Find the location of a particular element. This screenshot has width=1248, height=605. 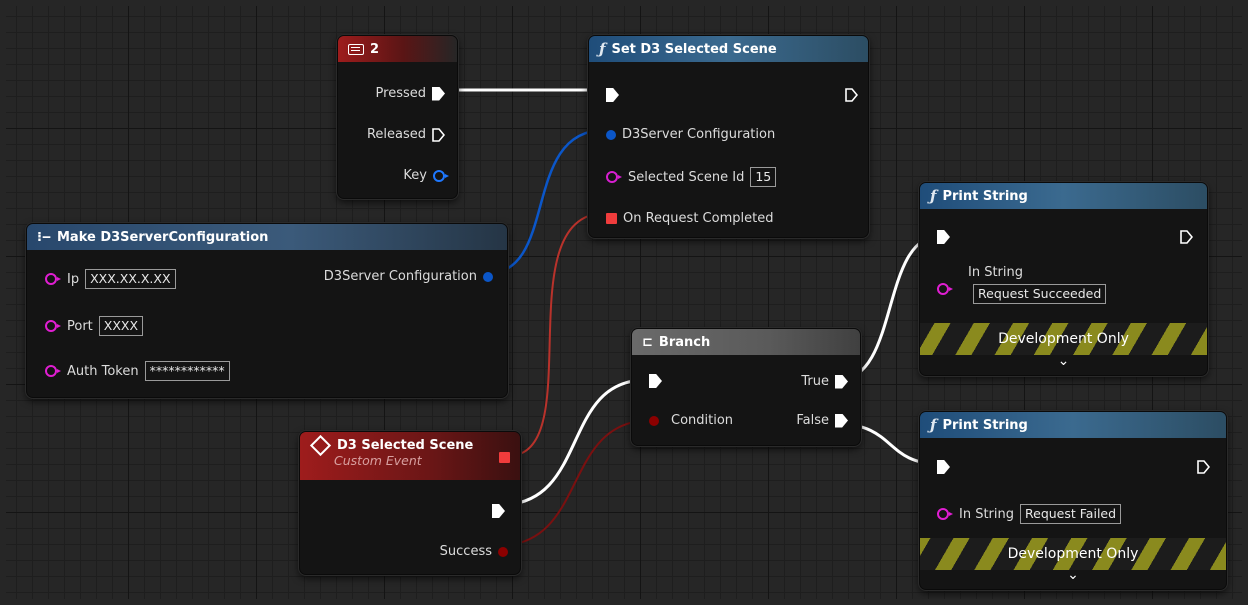

branch-node: ⊏ Branch Condition True False is located at coordinates (746, 387).